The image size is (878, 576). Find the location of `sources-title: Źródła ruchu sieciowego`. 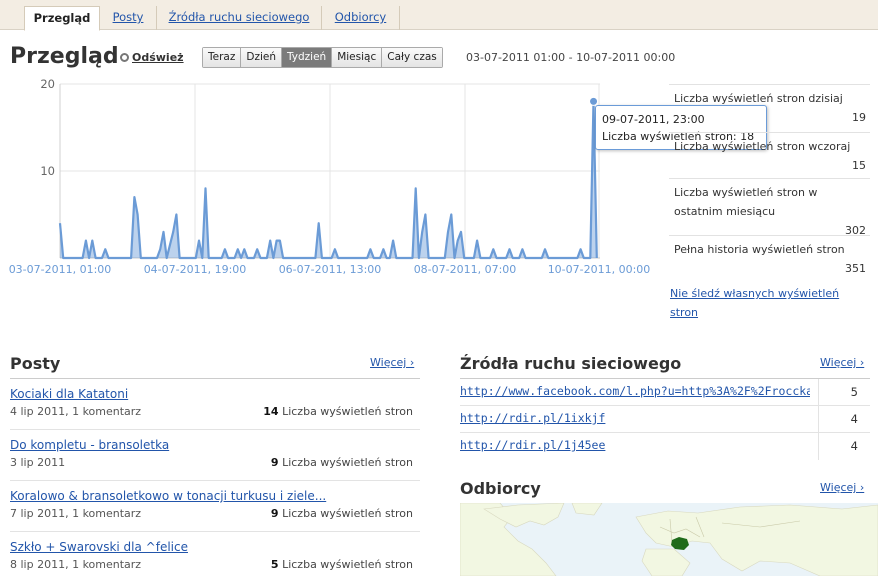

sources-title: Źródła ruchu sieciowego is located at coordinates (571, 363).